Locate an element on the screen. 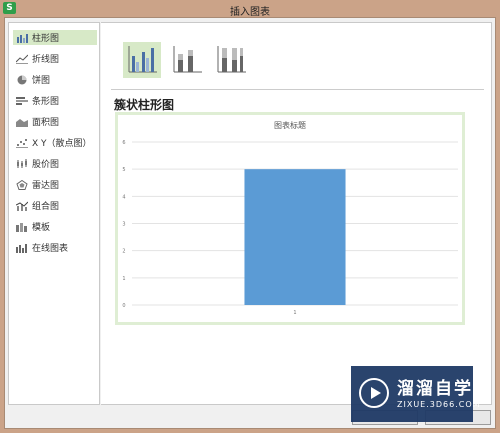  sidebar-item-label: 股价图 is located at coordinates (46, 165).